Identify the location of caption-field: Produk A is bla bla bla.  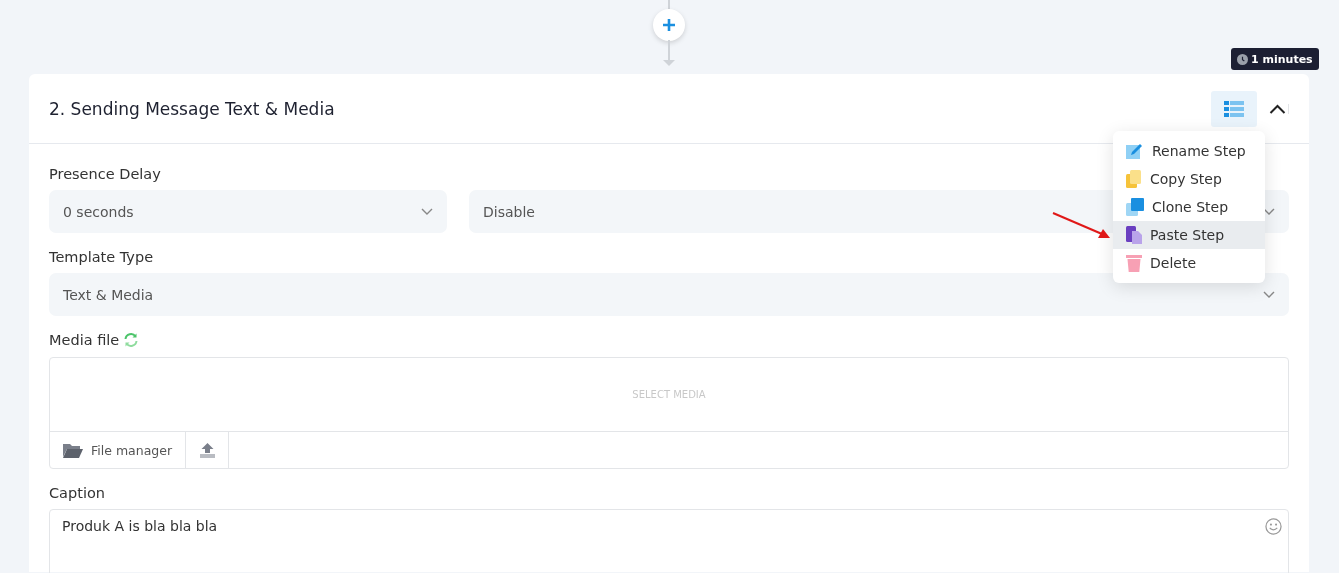
(669, 541).